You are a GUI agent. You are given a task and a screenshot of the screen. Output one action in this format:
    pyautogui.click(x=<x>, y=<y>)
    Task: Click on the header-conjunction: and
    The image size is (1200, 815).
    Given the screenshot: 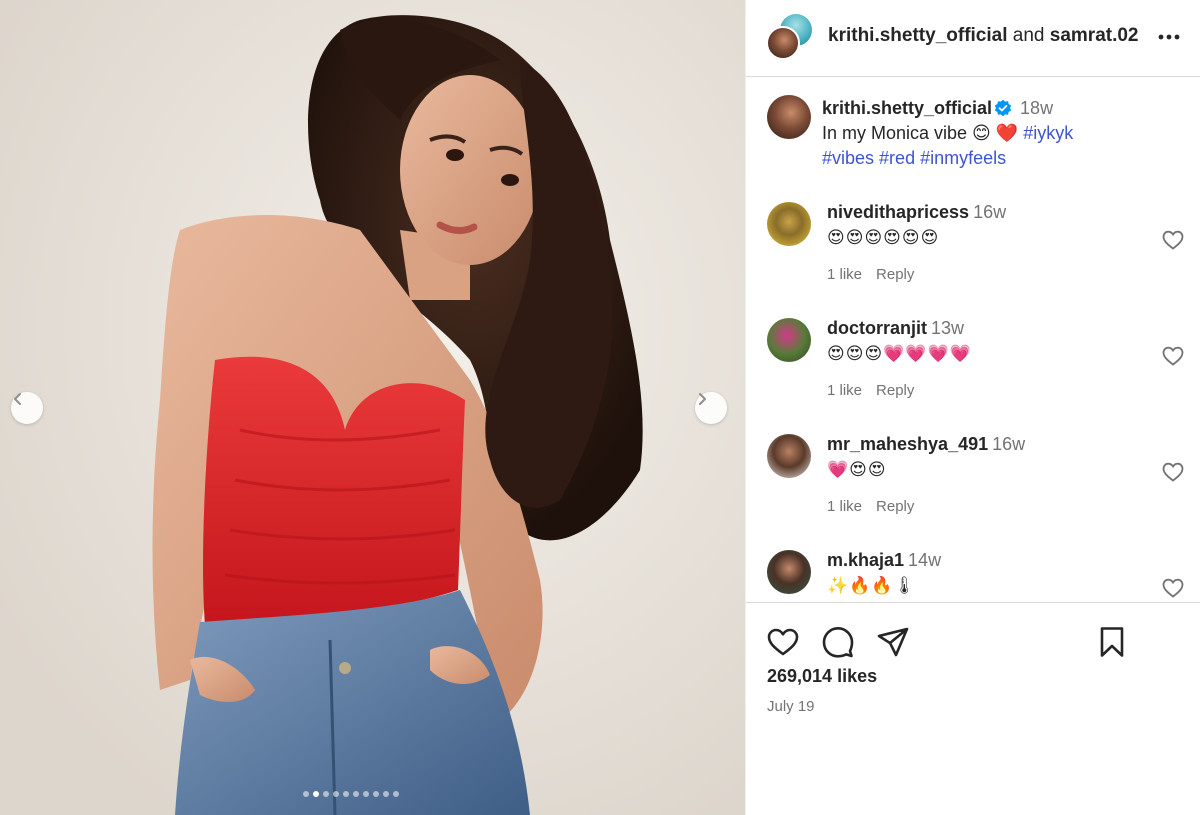 What is the action you would take?
    pyautogui.click(x=1028, y=35)
    